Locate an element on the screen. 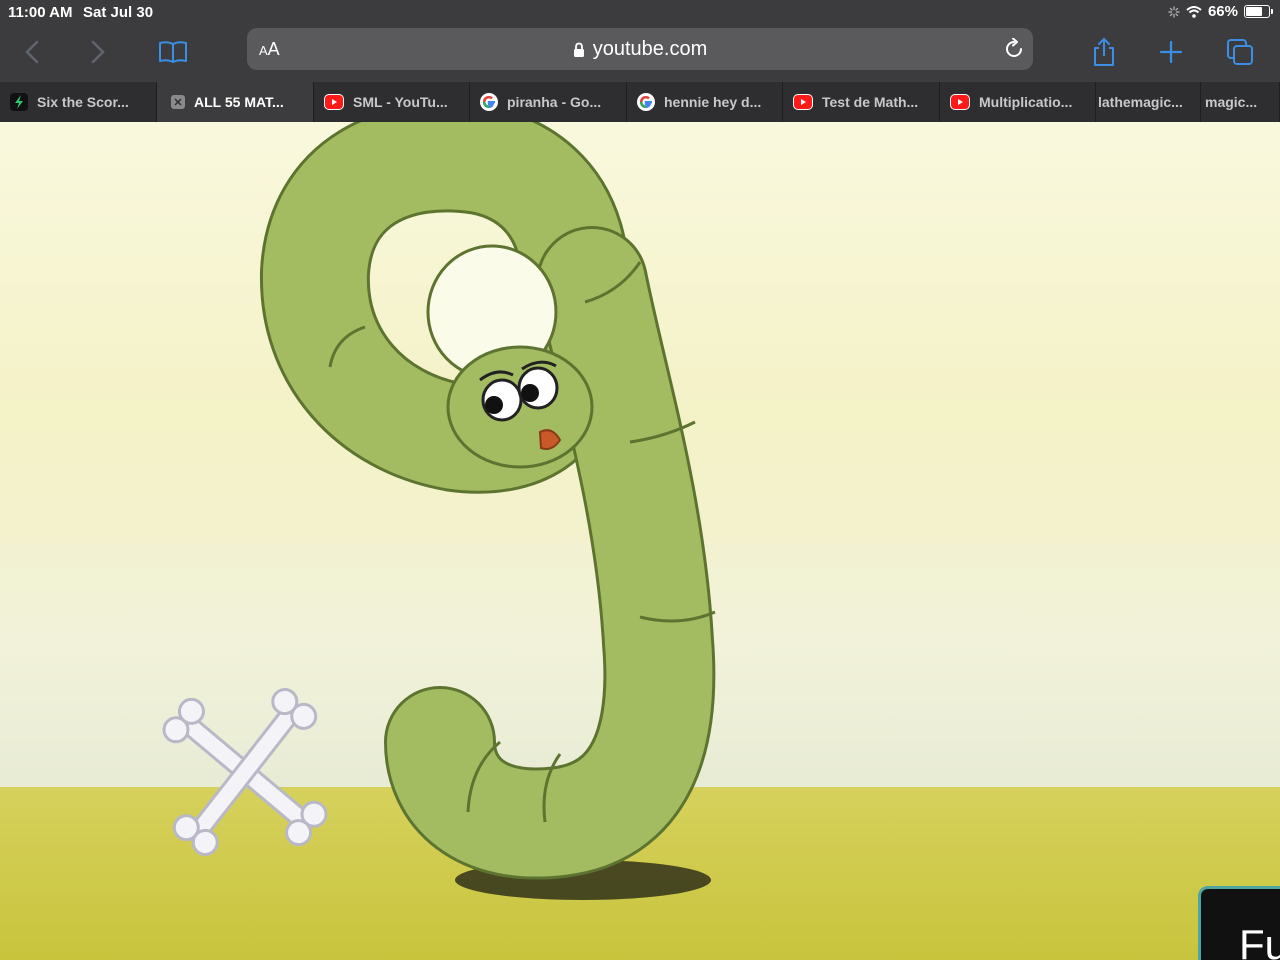 The width and height of the screenshot is (1280, 960). url-text: youtube.com is located at coordinates (650, 49).